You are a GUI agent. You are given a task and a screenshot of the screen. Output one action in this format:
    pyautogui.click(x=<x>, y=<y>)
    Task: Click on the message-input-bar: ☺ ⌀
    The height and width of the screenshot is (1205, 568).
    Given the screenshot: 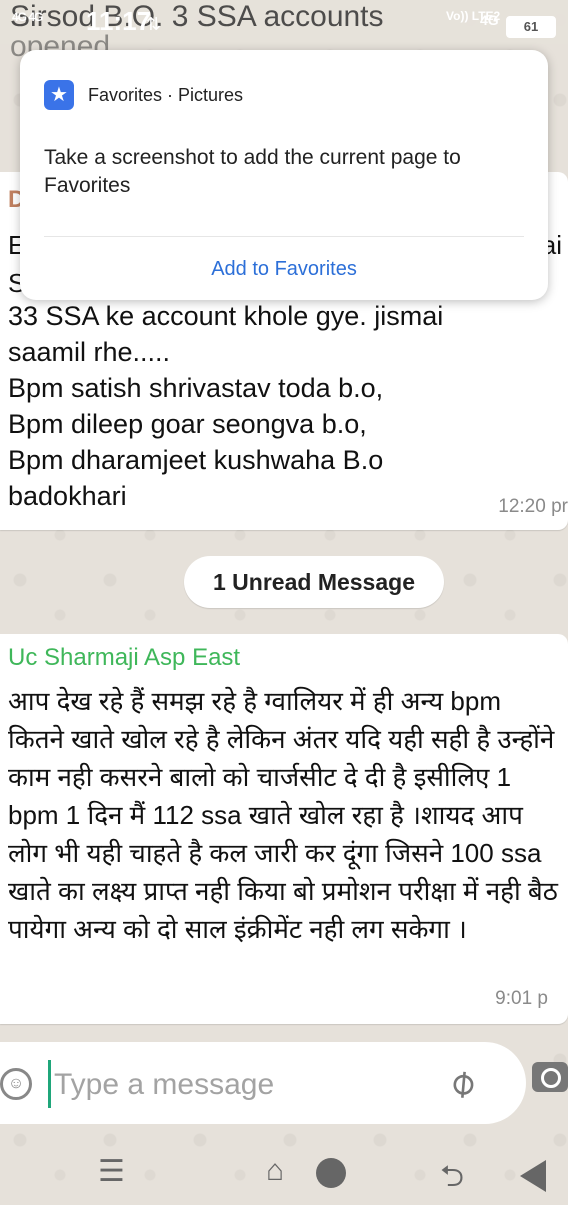 What is the action you would take?
    pyautogui.click(x=263, y=1083)
    